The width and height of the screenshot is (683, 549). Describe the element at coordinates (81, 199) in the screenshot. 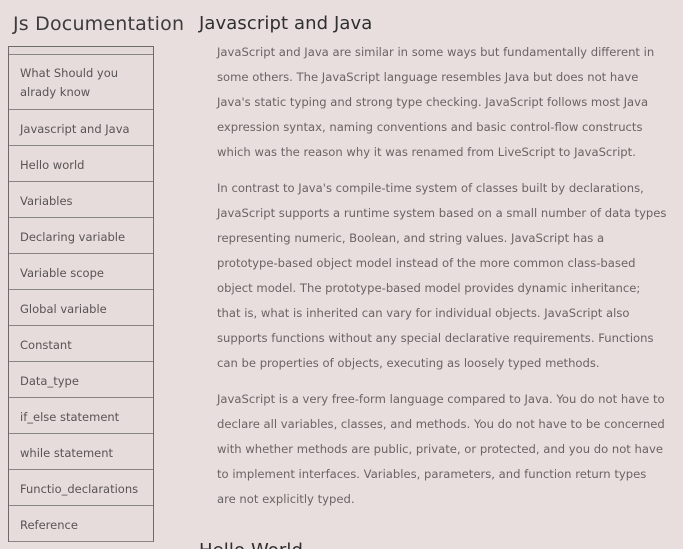

I see `sidebar-item-variables: Variables` at that location.